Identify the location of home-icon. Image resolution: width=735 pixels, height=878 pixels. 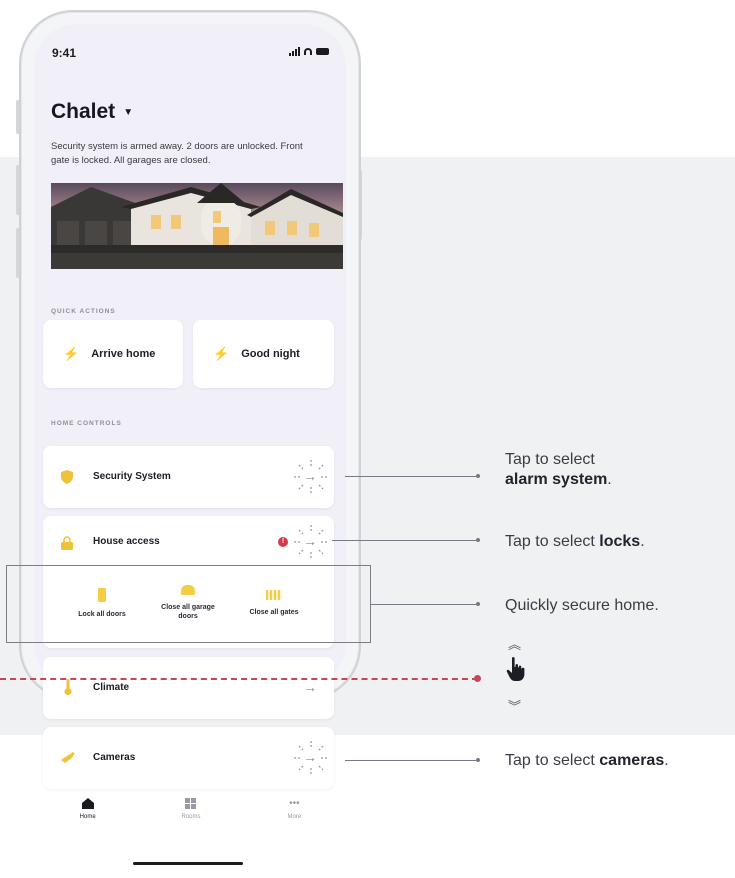
(87, 803).